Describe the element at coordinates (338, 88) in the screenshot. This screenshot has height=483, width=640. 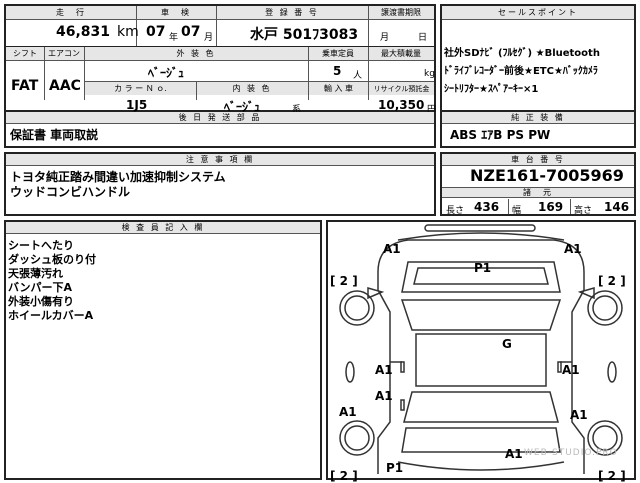
I see `import-label: 輸 入 車` at that location.